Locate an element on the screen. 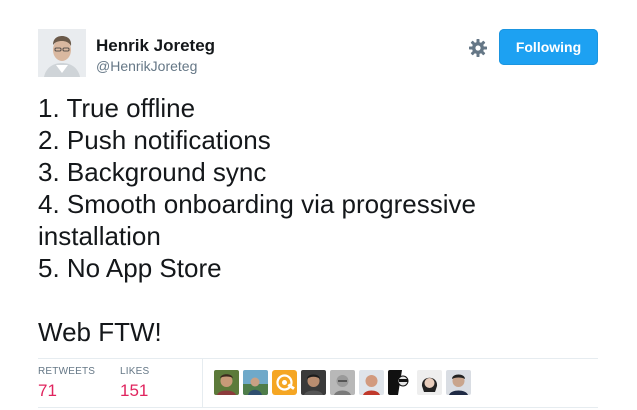  likes-label: LIKES is located at coordinates (135, 371).